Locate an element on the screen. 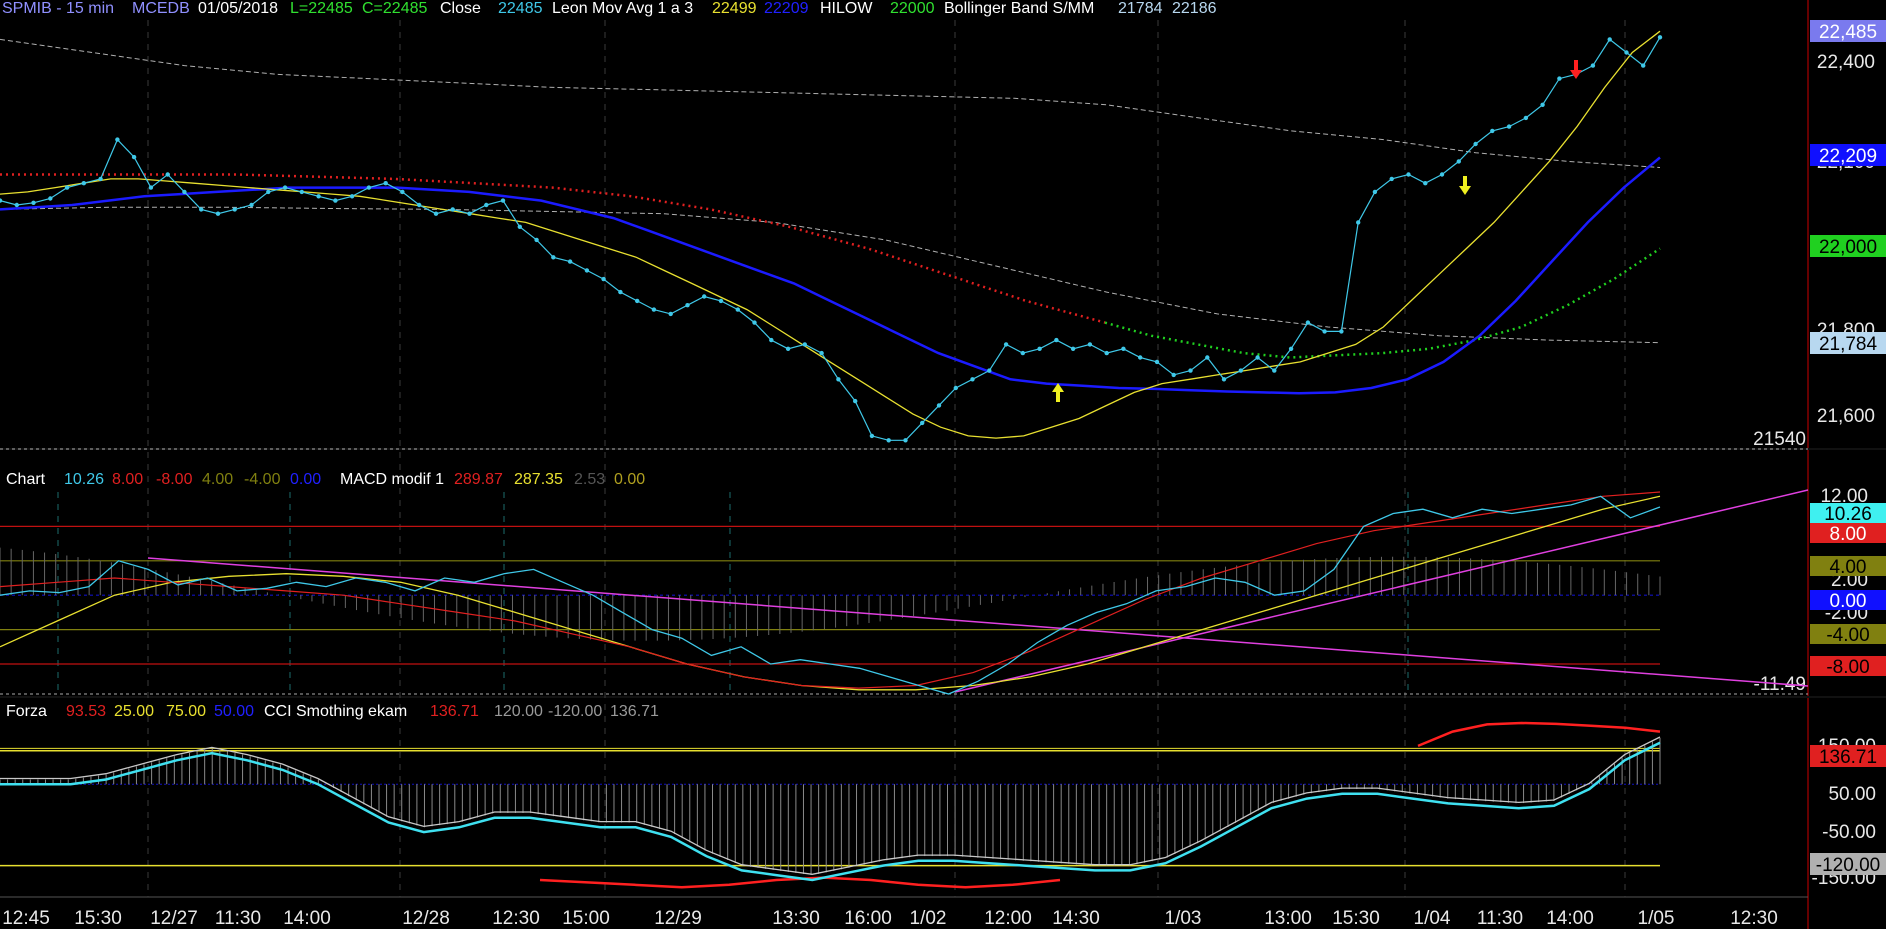  close-word: Close is located at coordinates (460, 8).